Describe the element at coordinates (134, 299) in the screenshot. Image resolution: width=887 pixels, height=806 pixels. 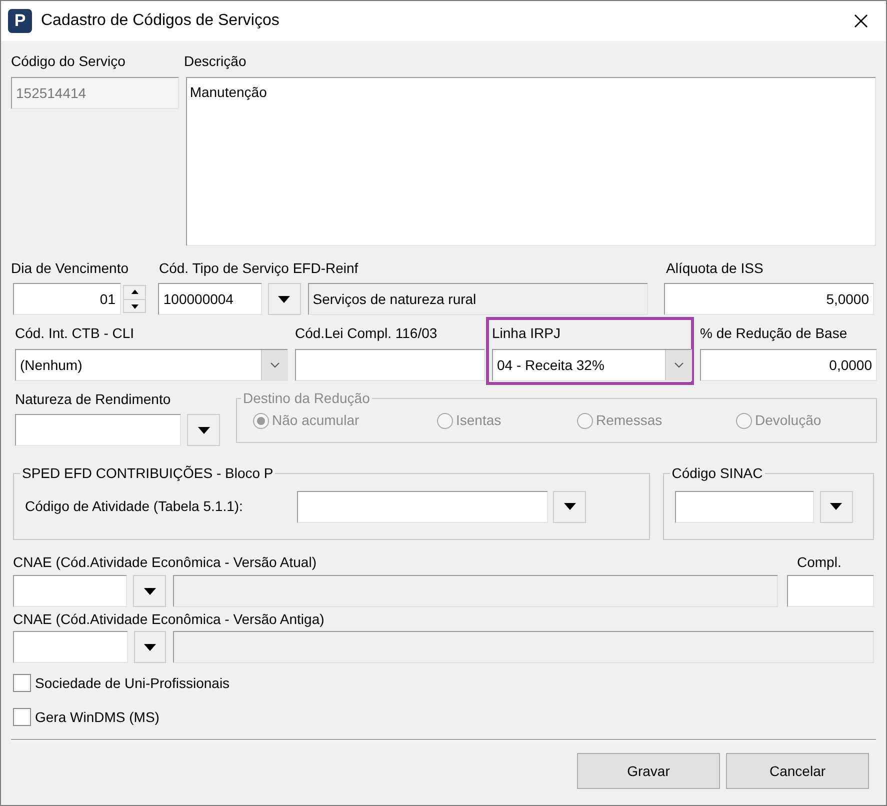
I see `spinner-control` at that location.